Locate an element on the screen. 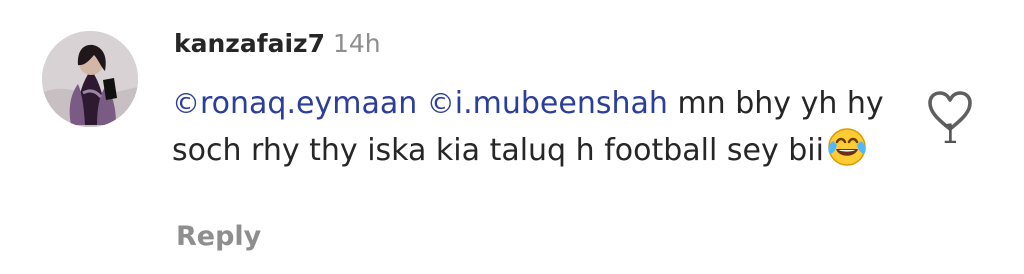 This screenshot has height=274, width=1024. avatar is located at coordinates (90, 79).